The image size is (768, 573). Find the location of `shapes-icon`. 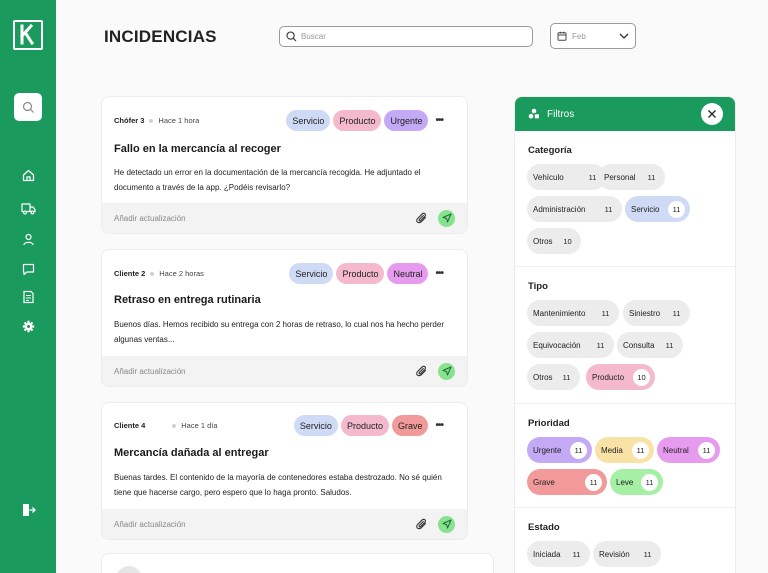

shapes-icon is located at coordinates (533, 113).